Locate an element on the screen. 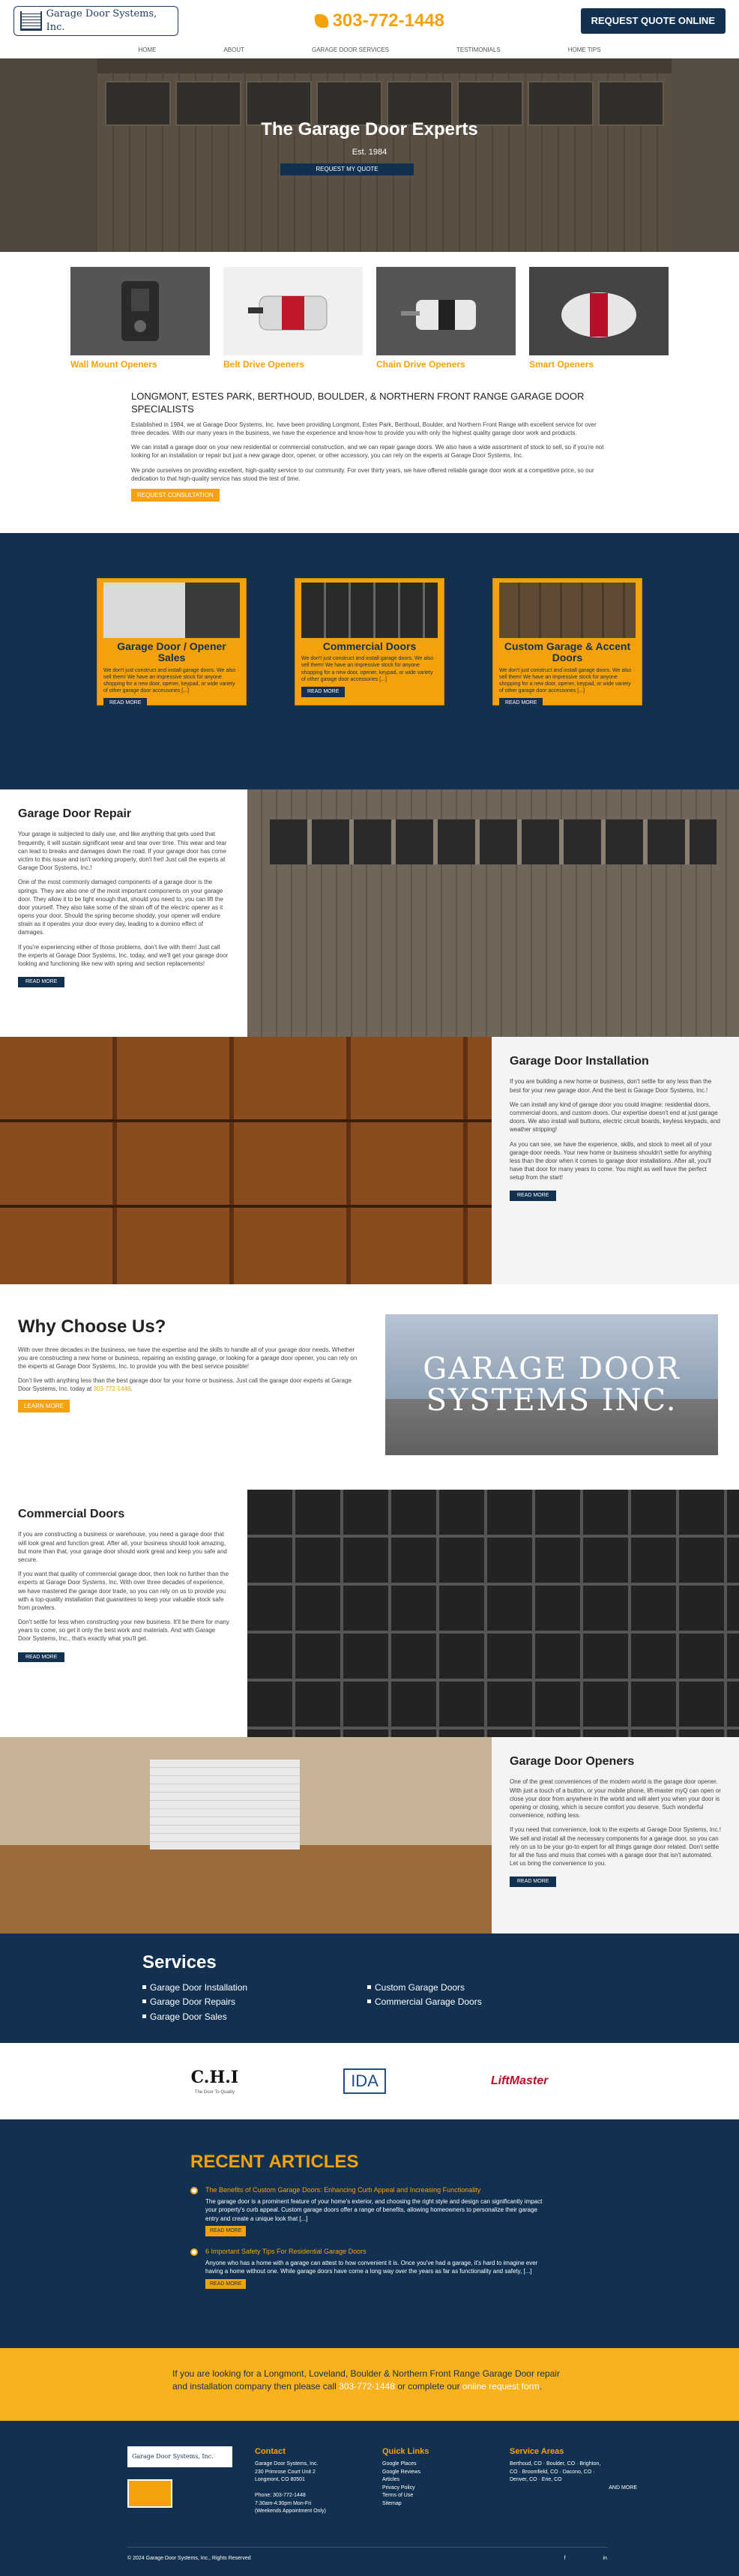  nav-testimonials: Testimonials is located at coordinates (478, 50).